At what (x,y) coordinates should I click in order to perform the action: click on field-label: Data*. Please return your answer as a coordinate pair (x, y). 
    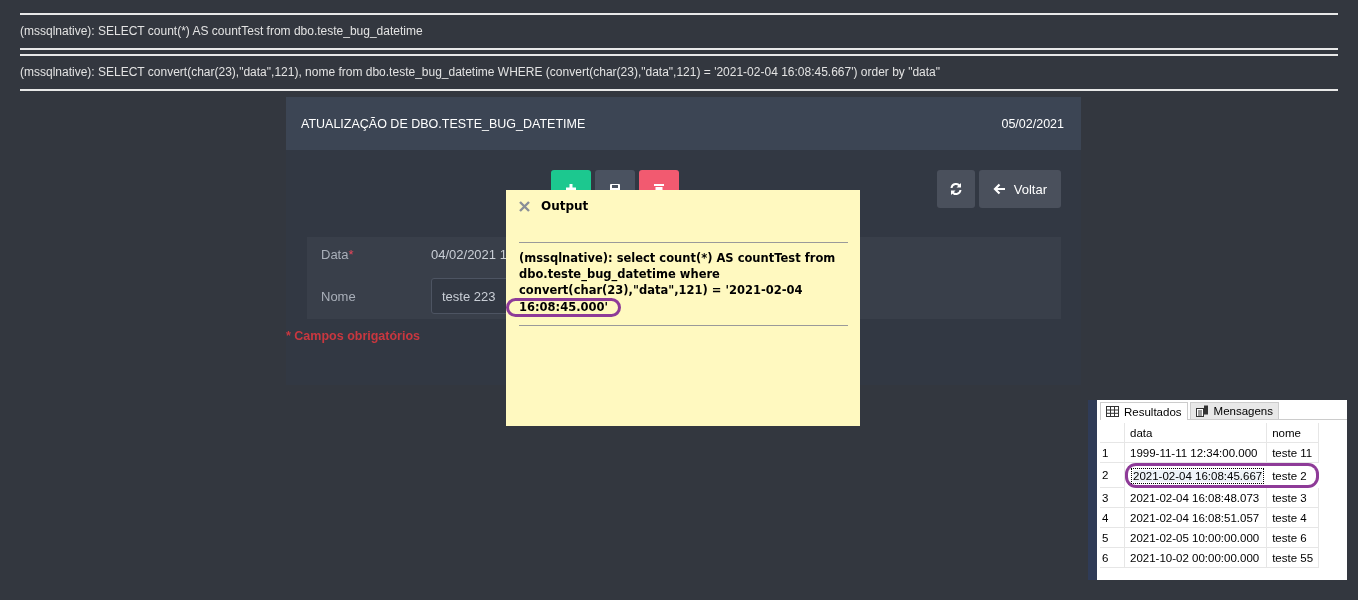
    Looking at the image, I should click on (338, 254).